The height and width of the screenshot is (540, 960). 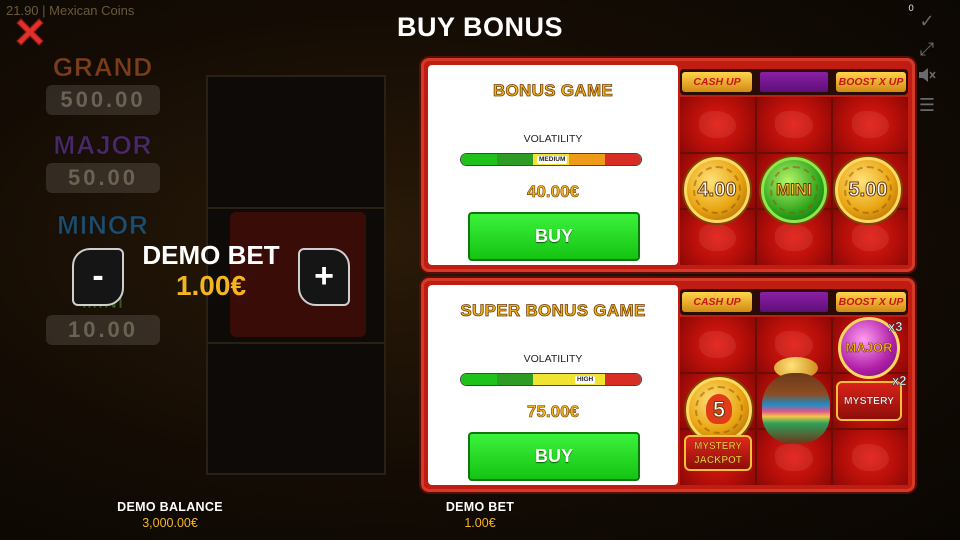 I want to click on volatility-level: HIGH, so click(x=585, y=380).